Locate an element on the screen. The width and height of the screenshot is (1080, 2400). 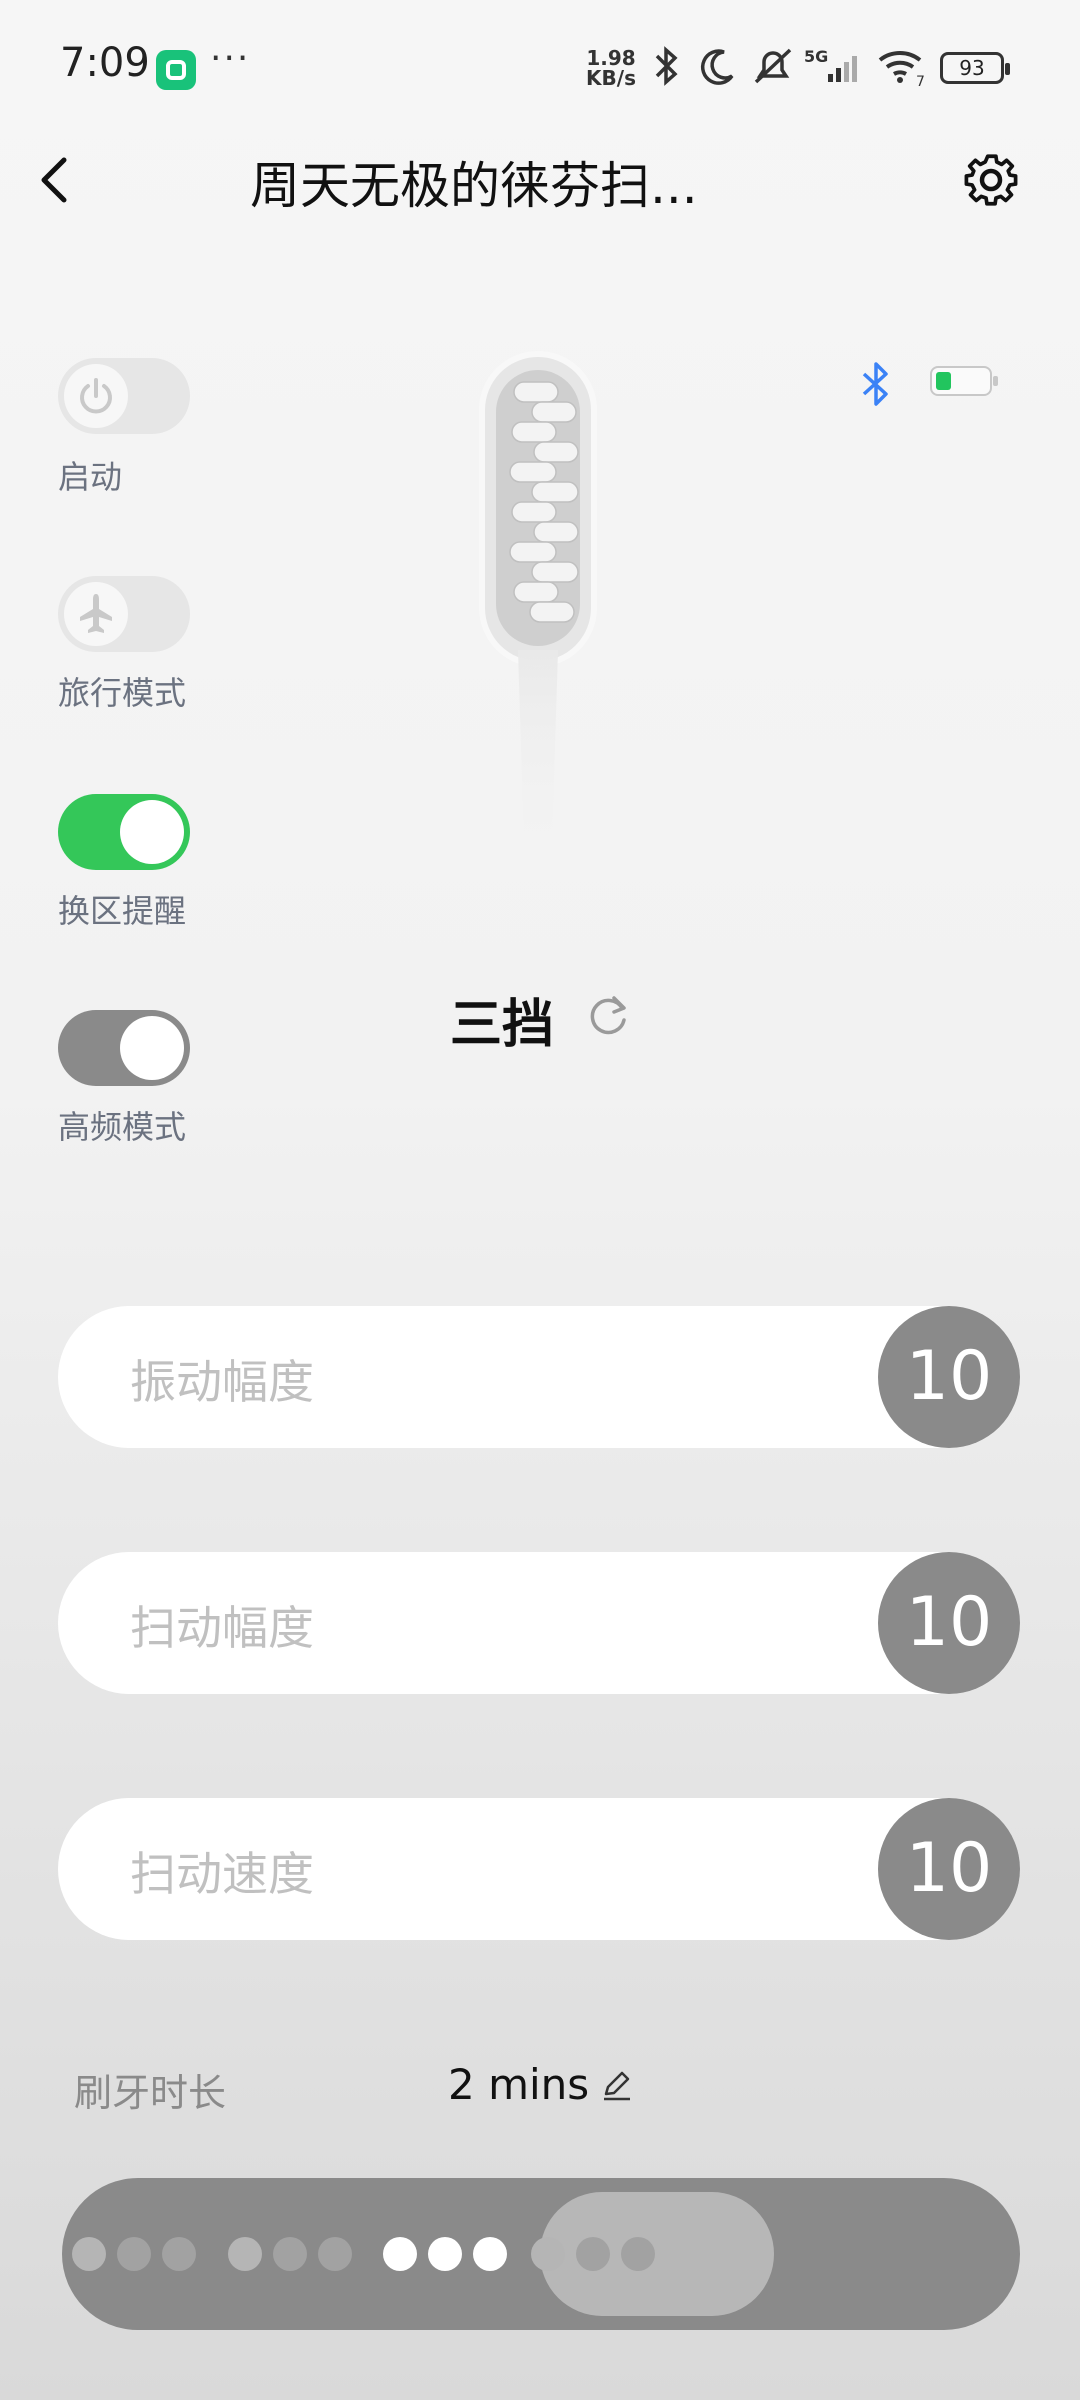
power-icon is located at coordinates (96, 396).